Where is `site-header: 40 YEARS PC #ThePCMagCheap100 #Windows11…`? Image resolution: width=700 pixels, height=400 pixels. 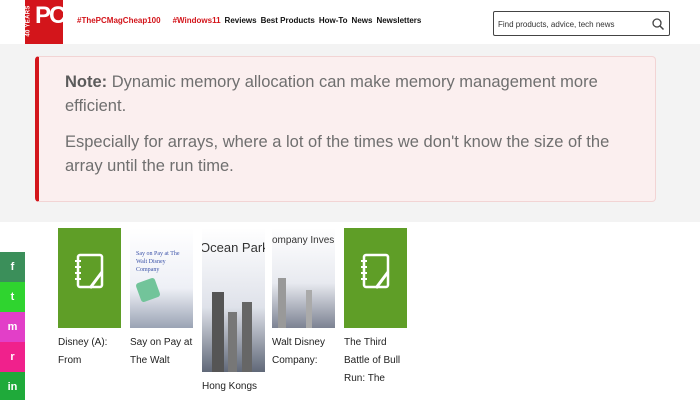
site-header: 40 YEARS PC #ThePCMagCheap100 #Windows11… is located at coordinates (350, 22).